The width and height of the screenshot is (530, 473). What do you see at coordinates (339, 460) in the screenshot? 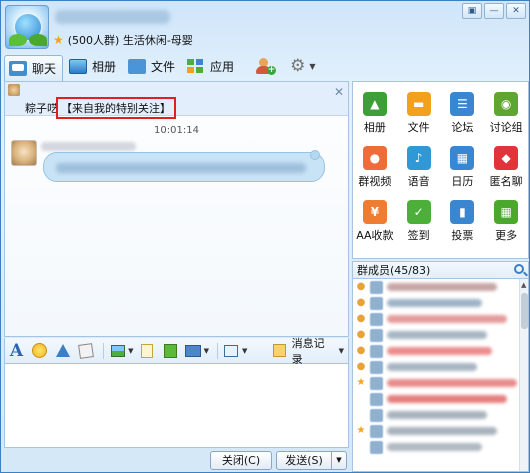
I see `send-options-button: ▼` at bounding box center [339, 460].